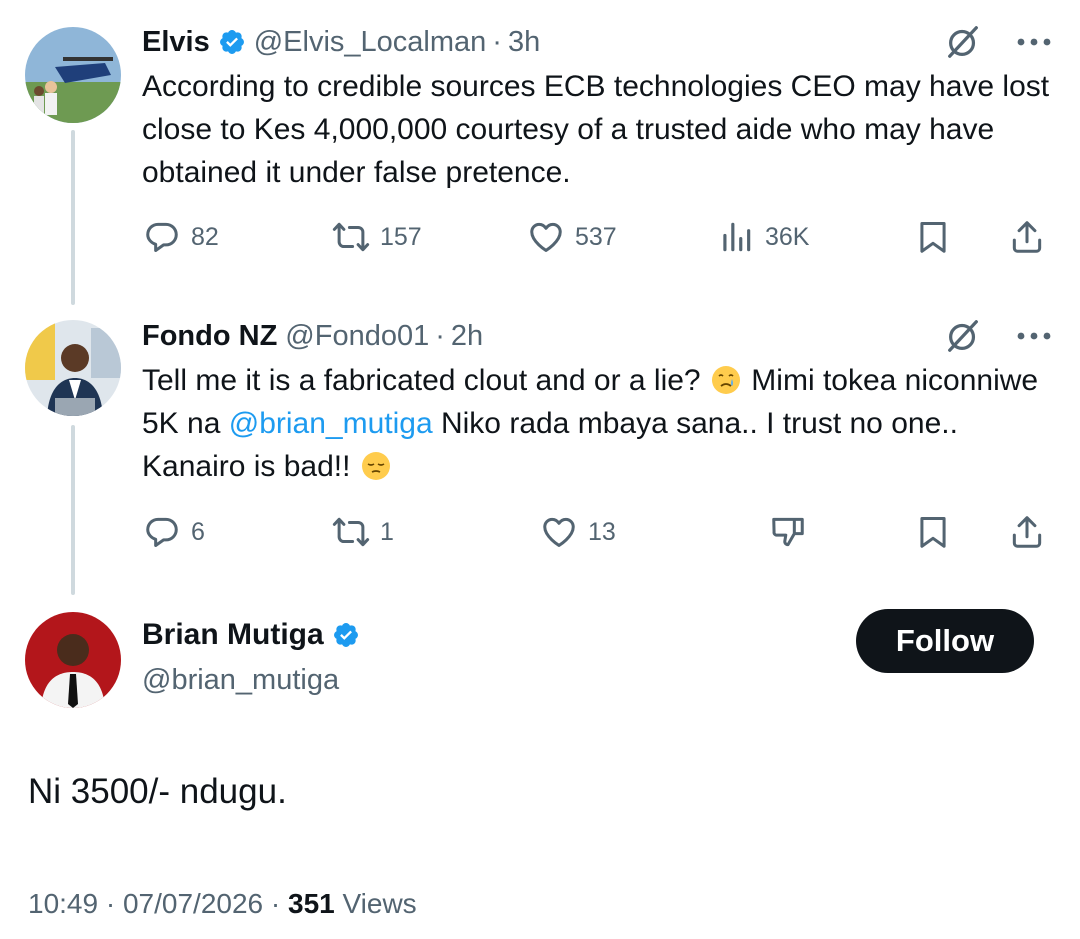 This screenshot has width=1080, height=939. I want to click on follow-button: Follow, so click(945, 641).